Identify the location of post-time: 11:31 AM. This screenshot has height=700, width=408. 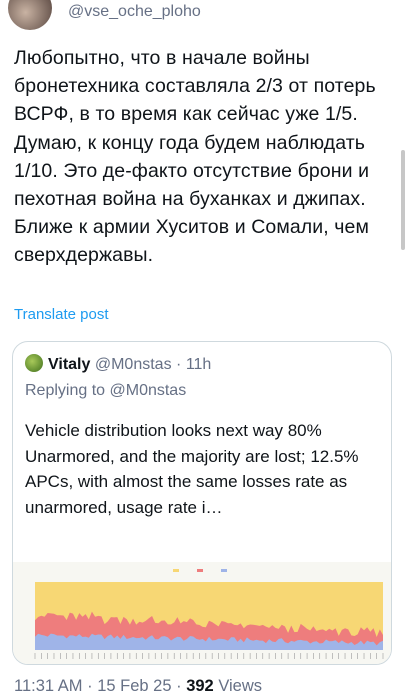
(48, 686).